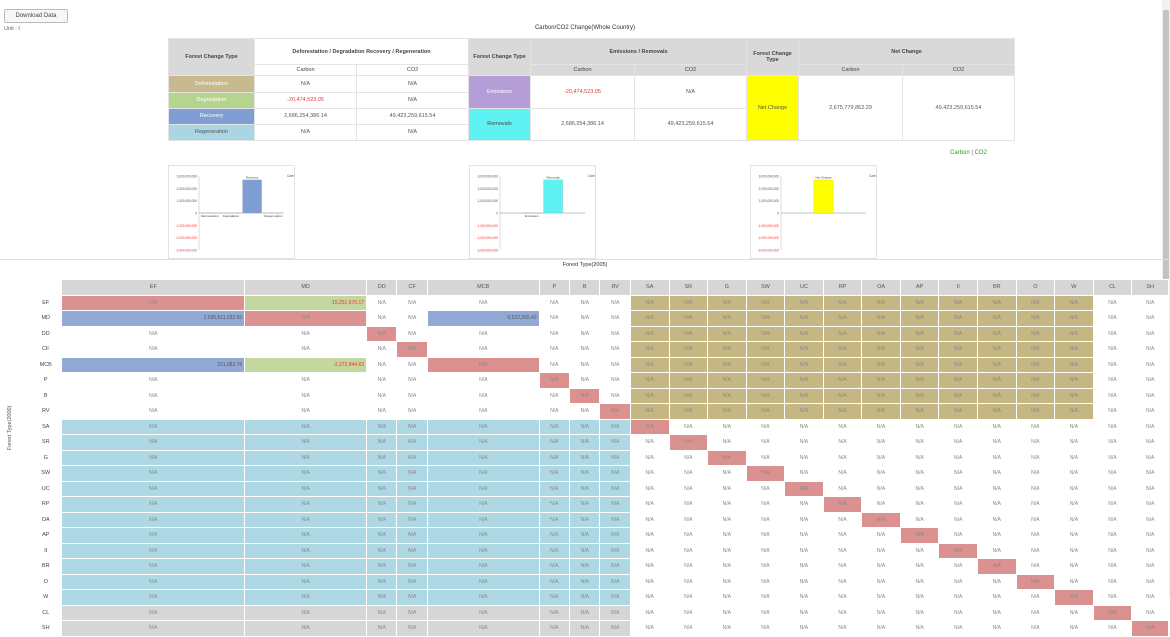 The height and width of the screenshot is (637, 1170). What do you see at coordinates (585, 288) in the screenshot?
I see `matrix-col-header: B` at bounding box center [585, 288].